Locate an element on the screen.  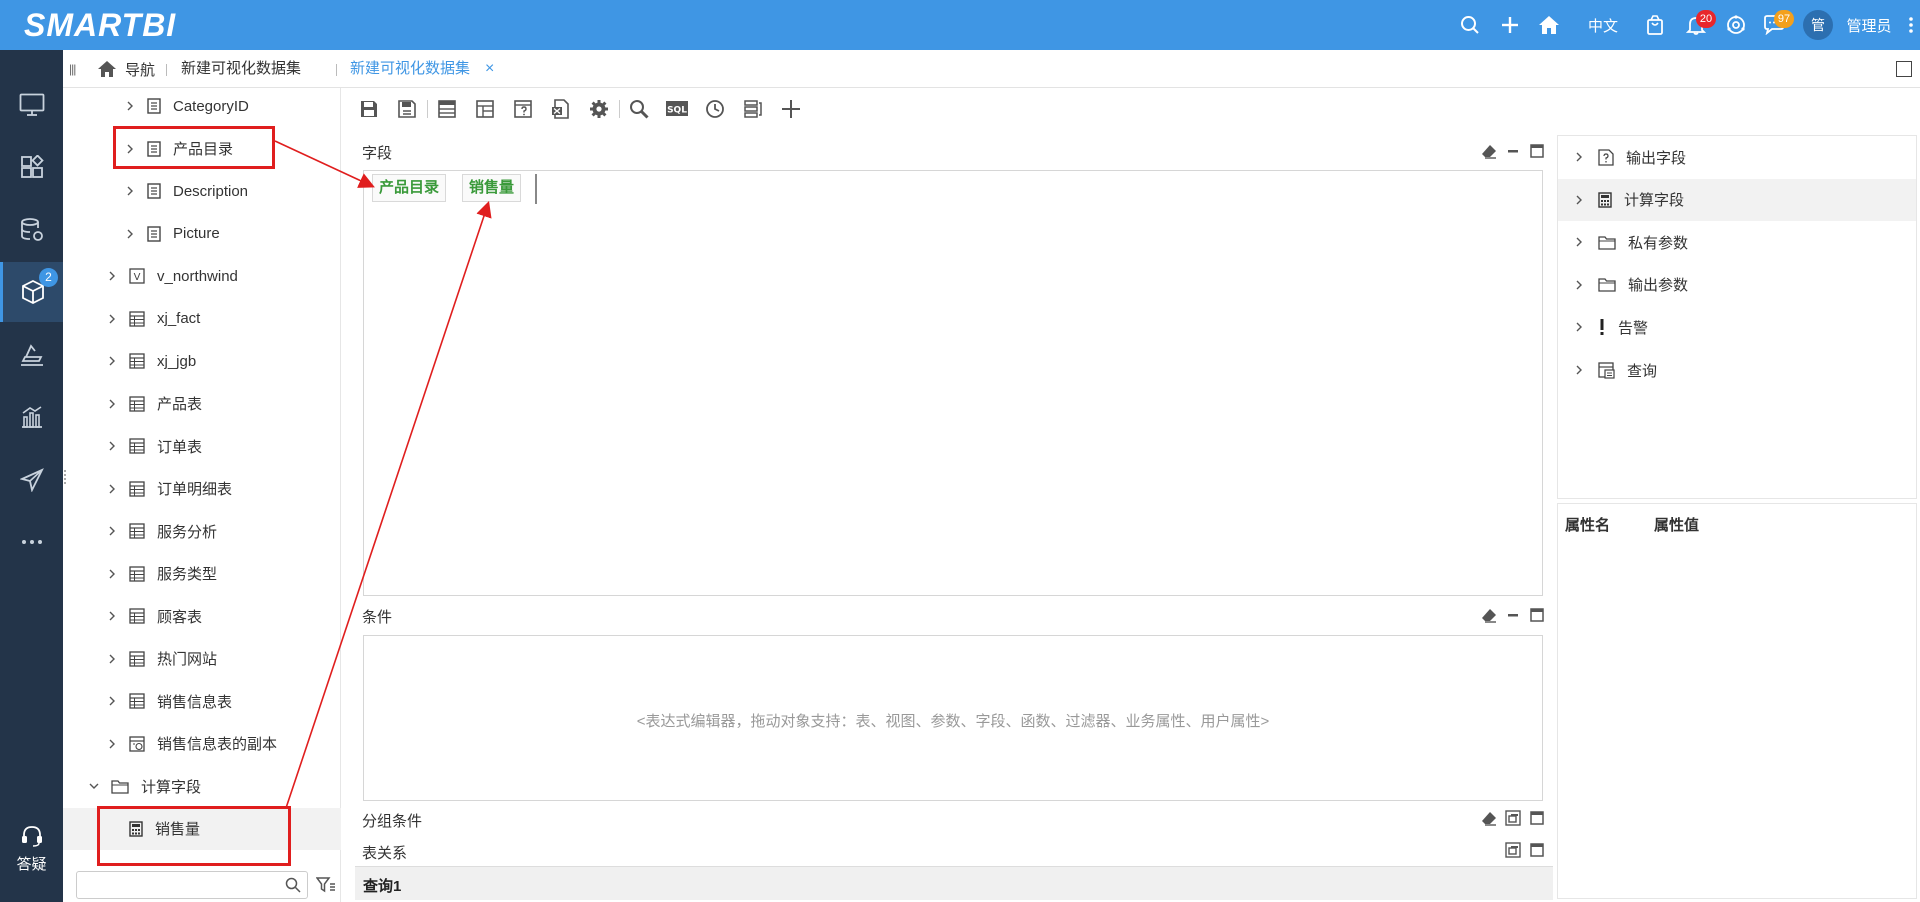
query-tab: 查询1 is located at coordinates (382, 885).